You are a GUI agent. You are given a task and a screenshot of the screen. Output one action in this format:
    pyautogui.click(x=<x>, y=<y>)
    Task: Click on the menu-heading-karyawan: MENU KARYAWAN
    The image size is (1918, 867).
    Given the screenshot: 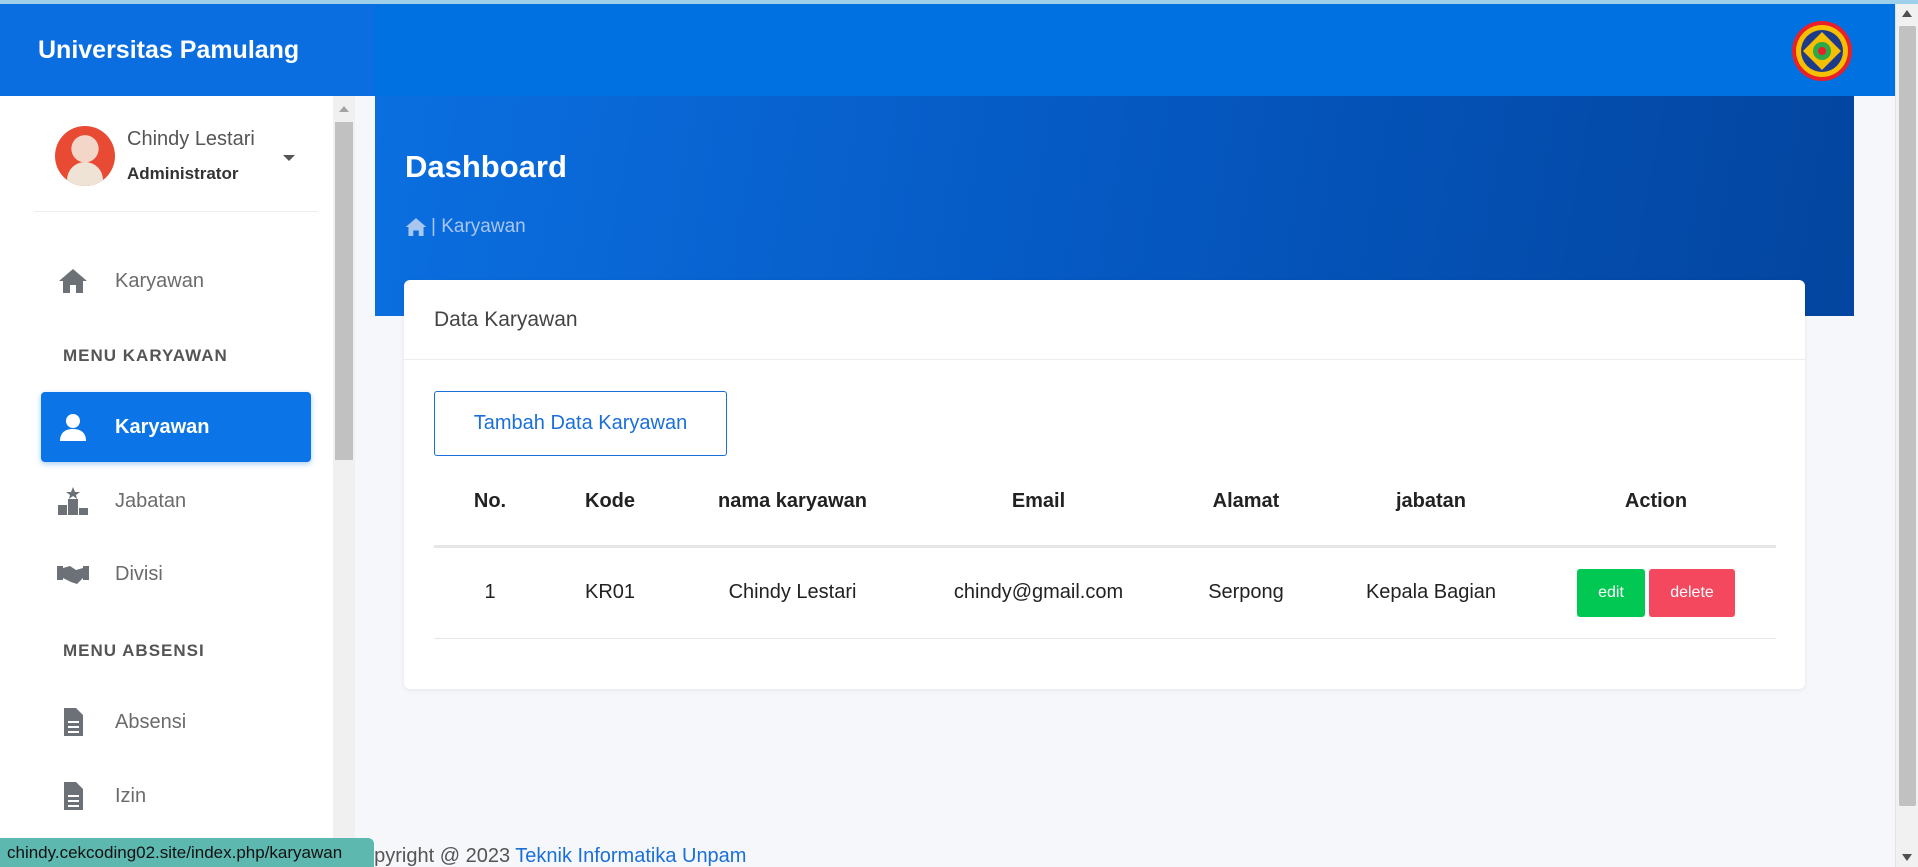 What is the action you would take?
    pyautogui.click(x=145, y=355)
    